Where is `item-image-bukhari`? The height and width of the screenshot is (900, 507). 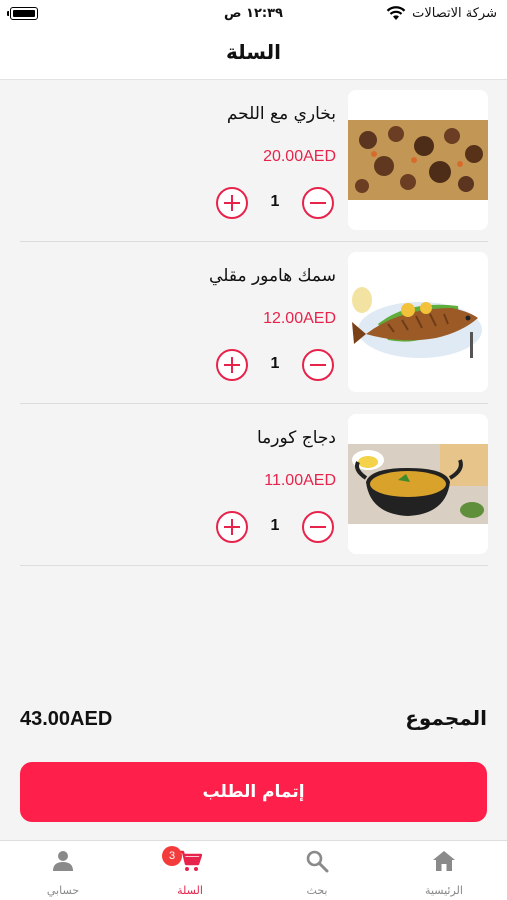 item-image-bukhari is located at coordinates (418, 160).